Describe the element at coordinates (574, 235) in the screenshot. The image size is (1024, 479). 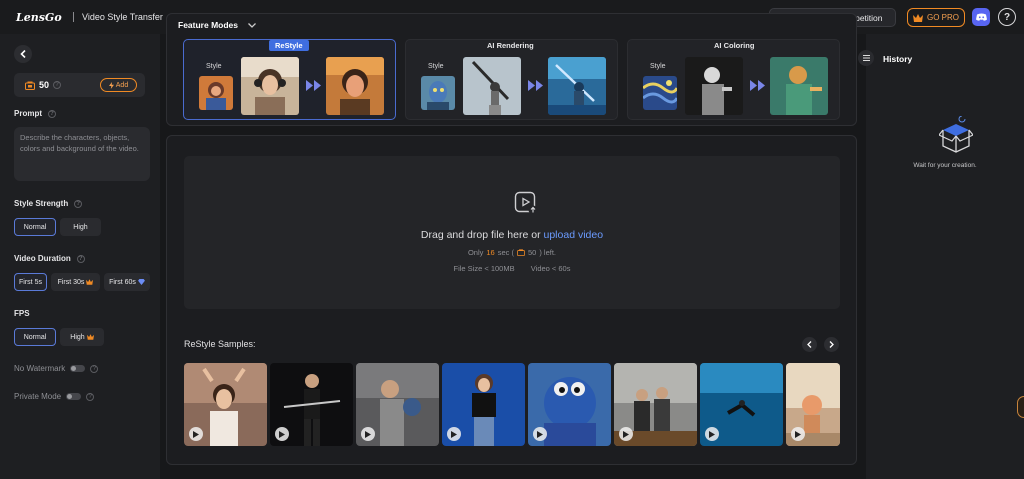
I see `upload-video-link: upload video` at that location.